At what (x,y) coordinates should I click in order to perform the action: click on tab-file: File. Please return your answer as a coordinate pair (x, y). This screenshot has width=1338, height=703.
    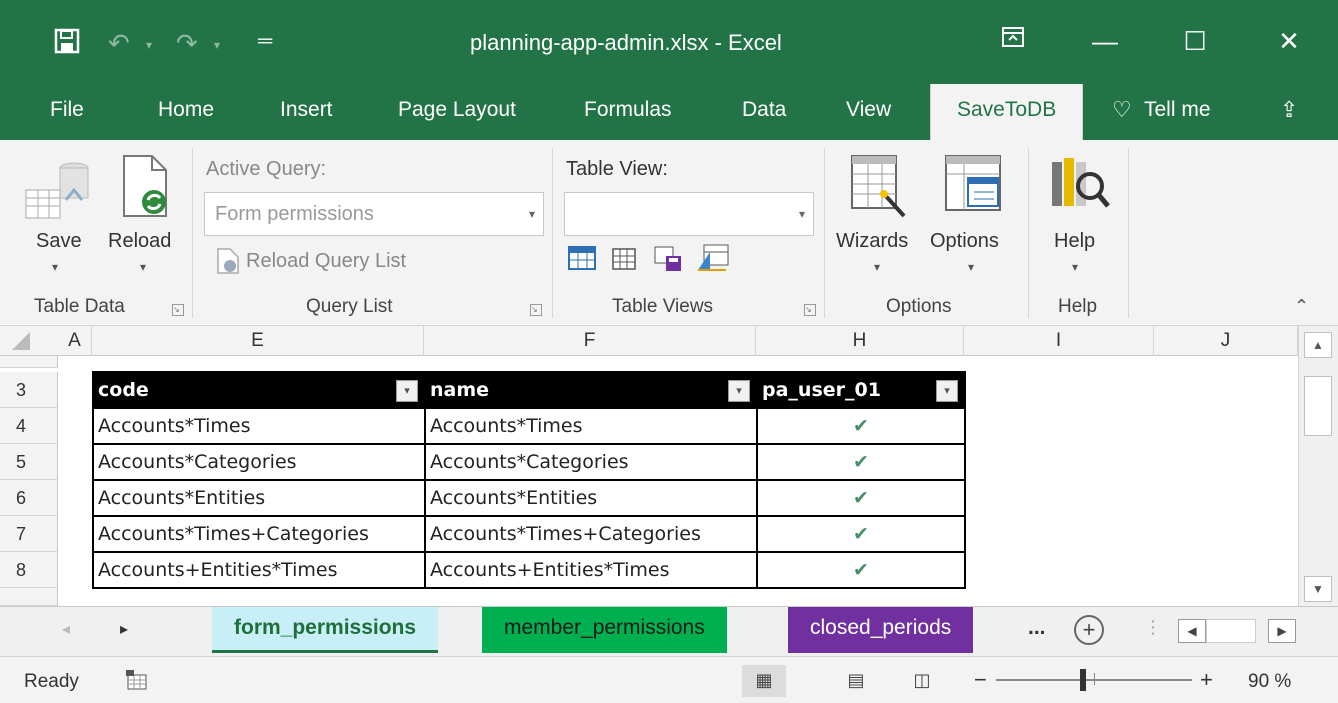
    Looking at the image, I should click on (67, 112).